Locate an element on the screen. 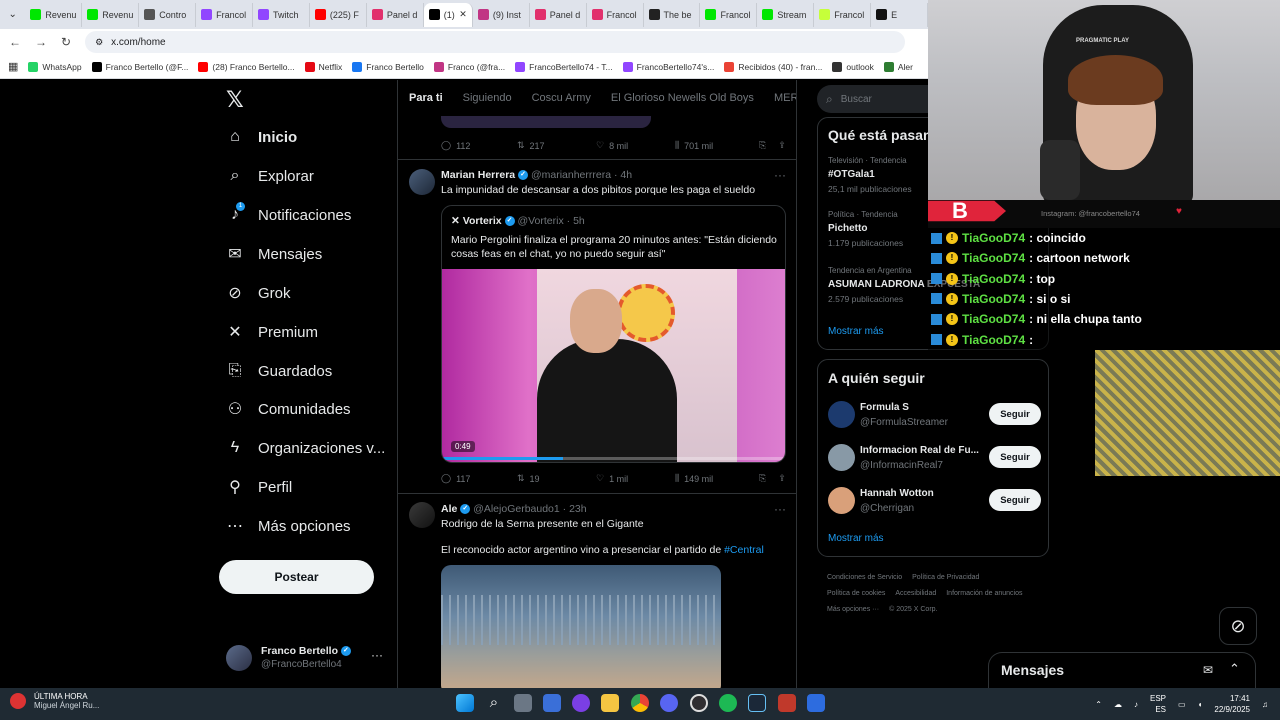 This screenshot has width=1280, height=720. video-progress-bar is located at coordinates (613, 458).